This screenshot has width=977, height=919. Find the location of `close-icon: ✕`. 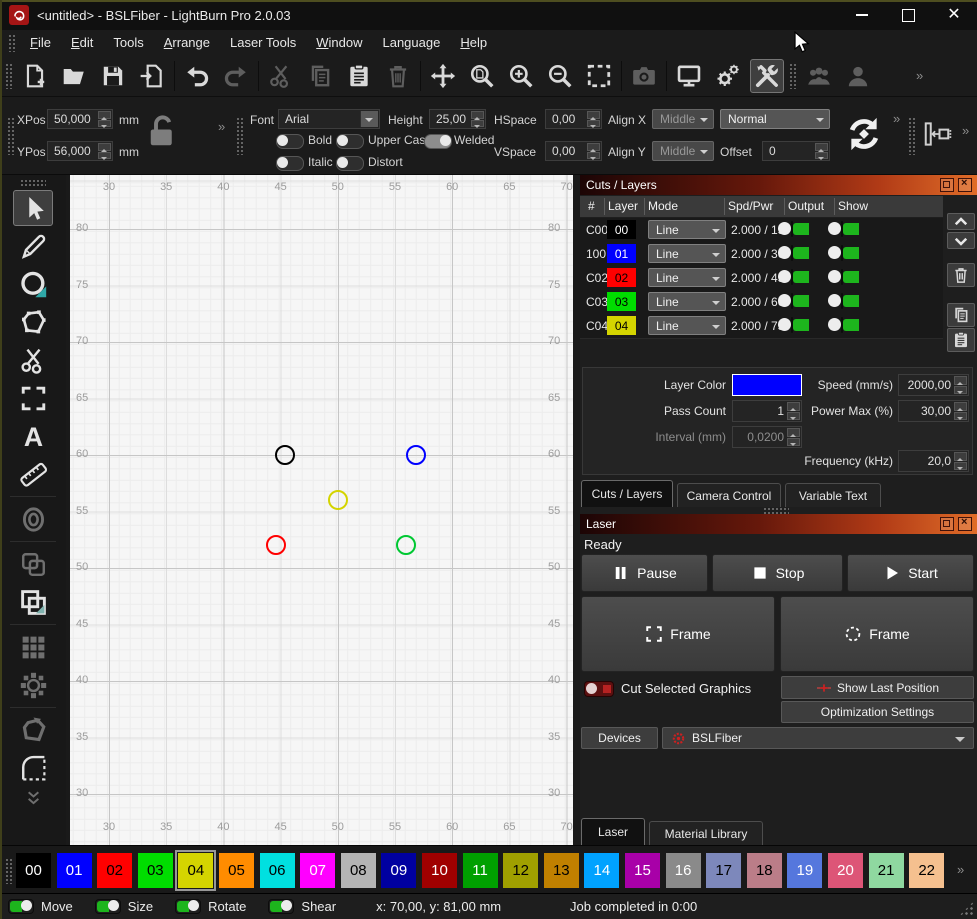

close-icon: ✕ is located at coordinates (954, 15).